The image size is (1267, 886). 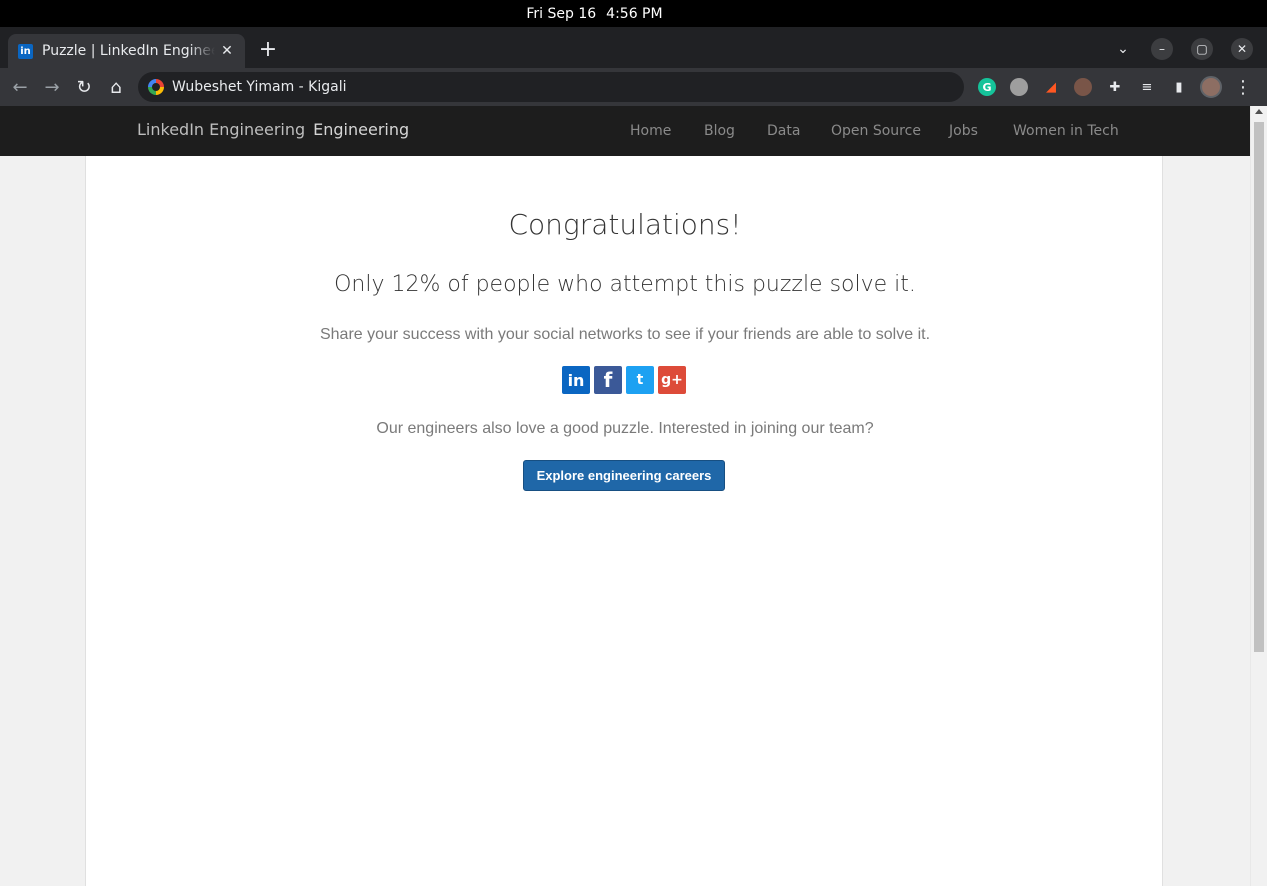 What do you see at coordinates (608, 380) in the screenshot?
I see `facebook-share-icon: f` at bounding box center [608, 380].